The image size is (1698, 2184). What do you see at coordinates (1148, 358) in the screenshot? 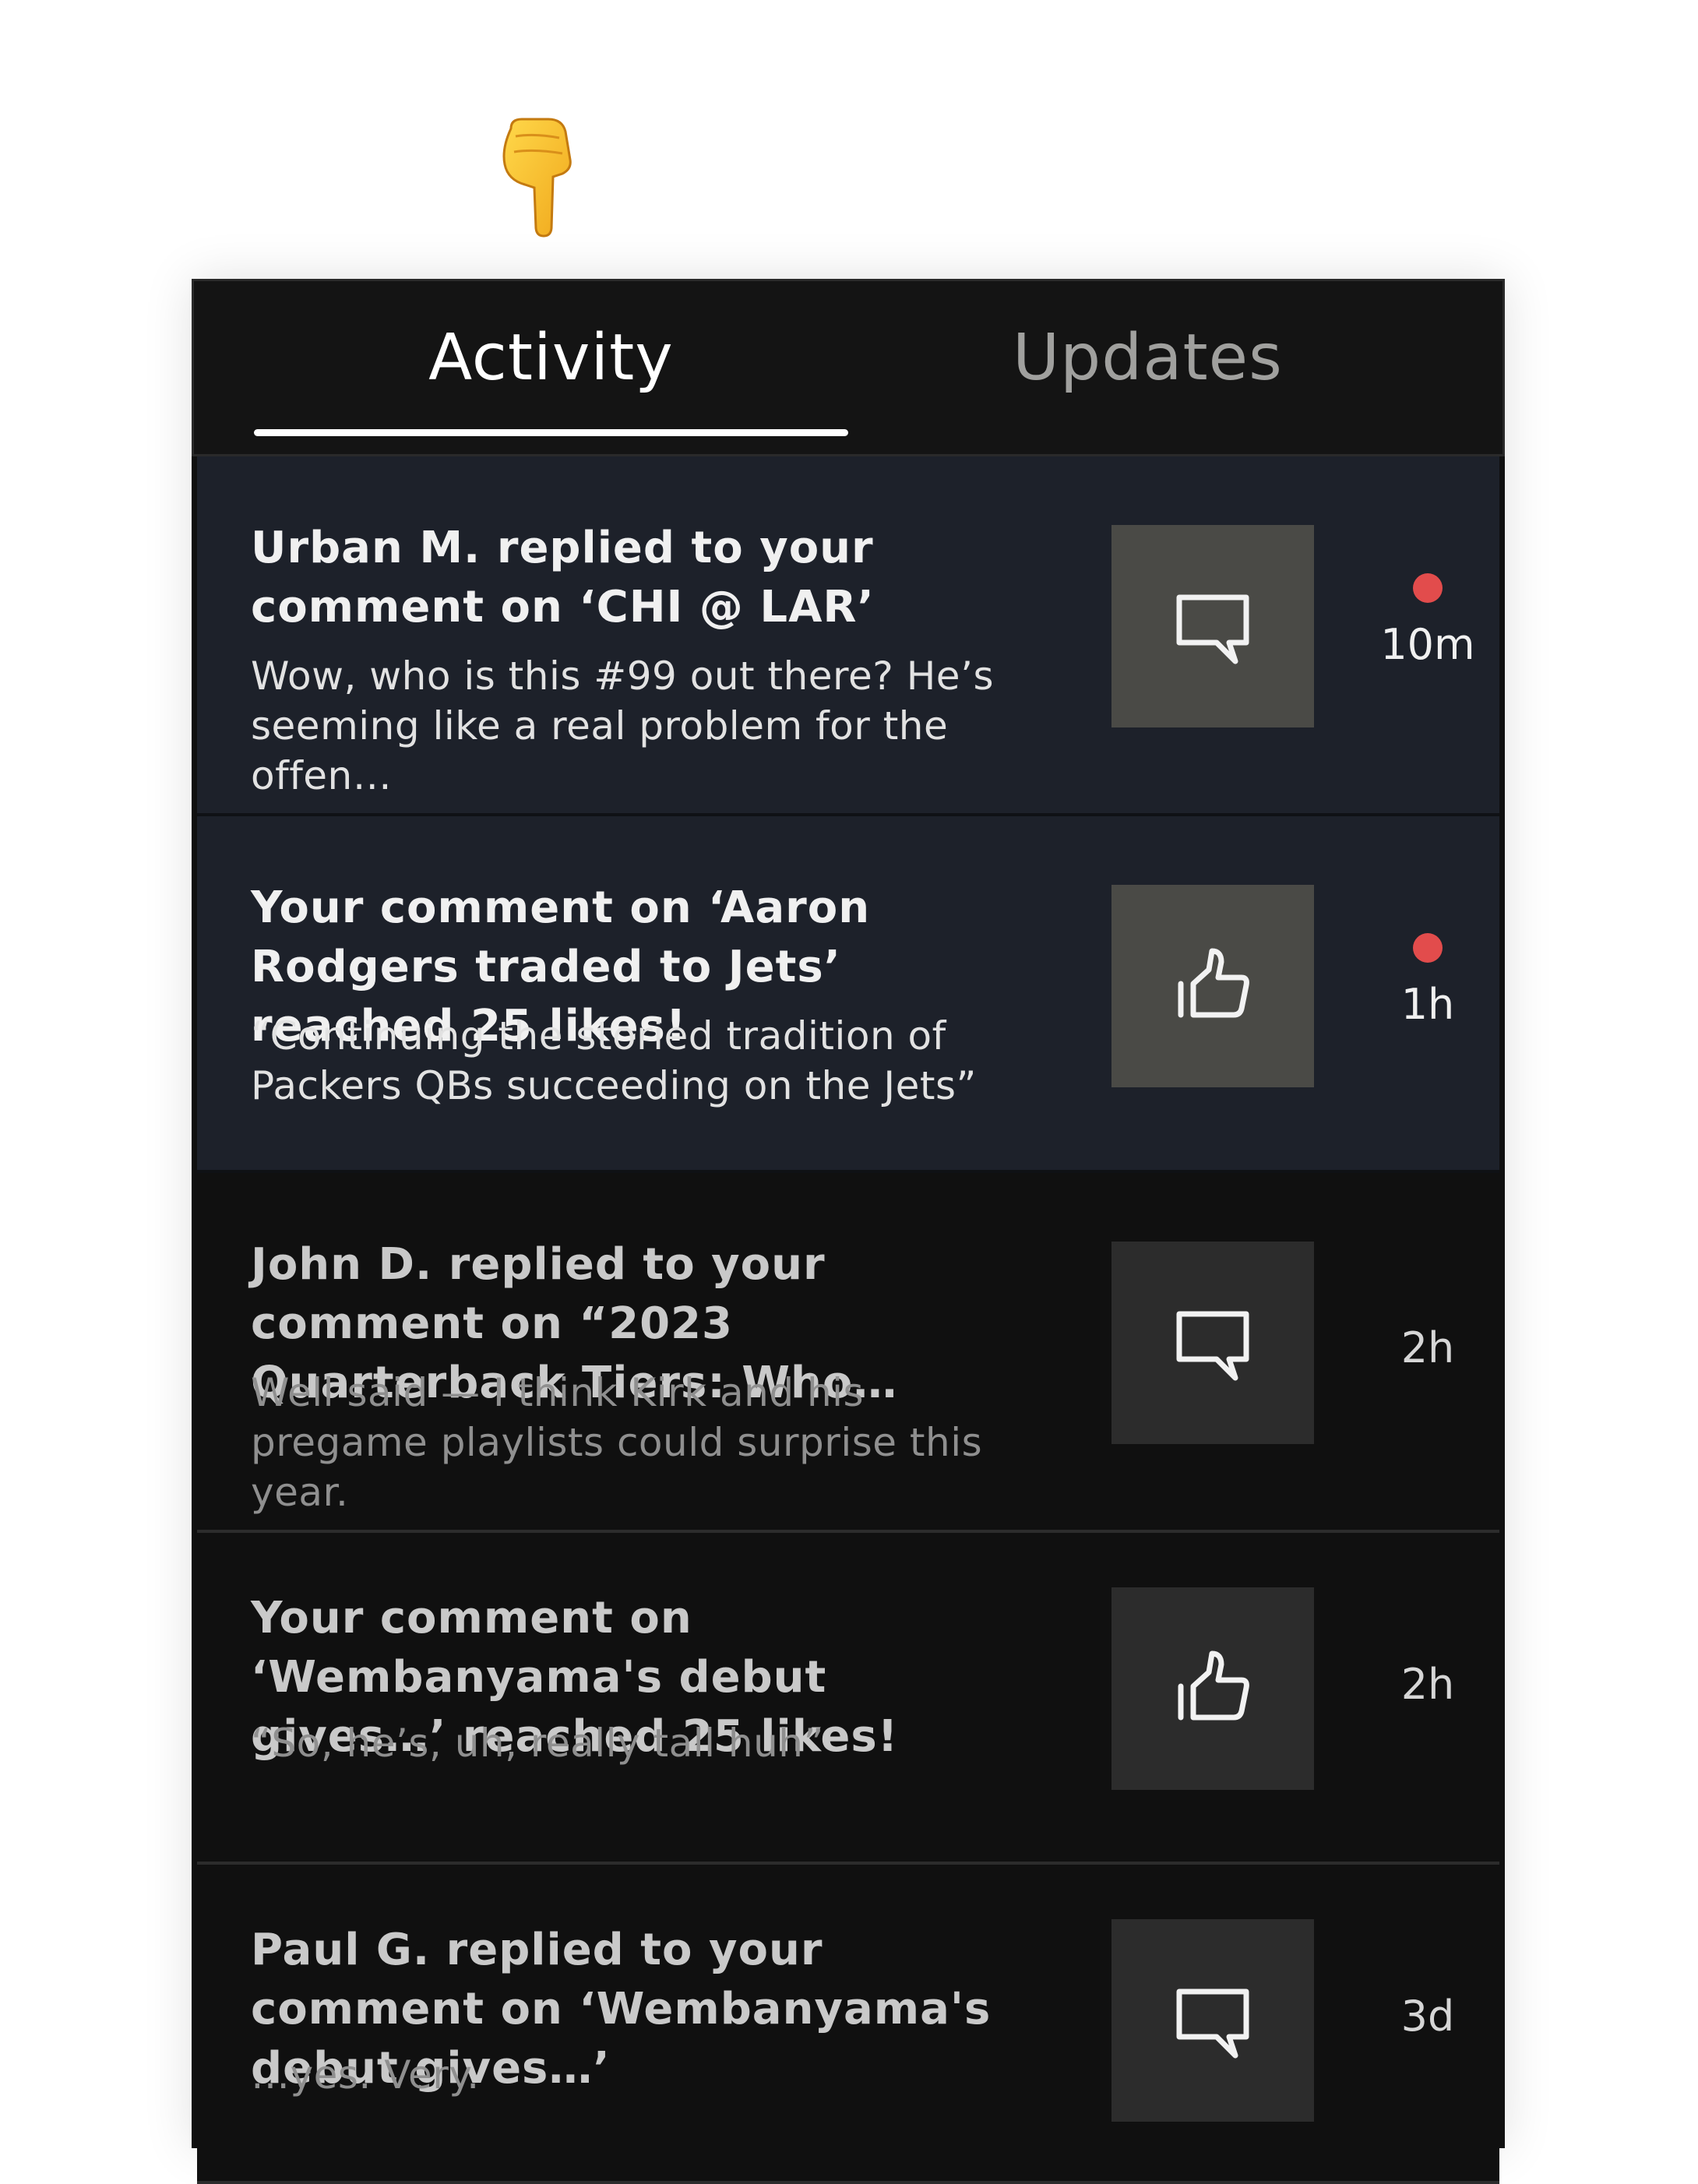
I see `tab-updates: Updates` at bounding box center [1148, 358].